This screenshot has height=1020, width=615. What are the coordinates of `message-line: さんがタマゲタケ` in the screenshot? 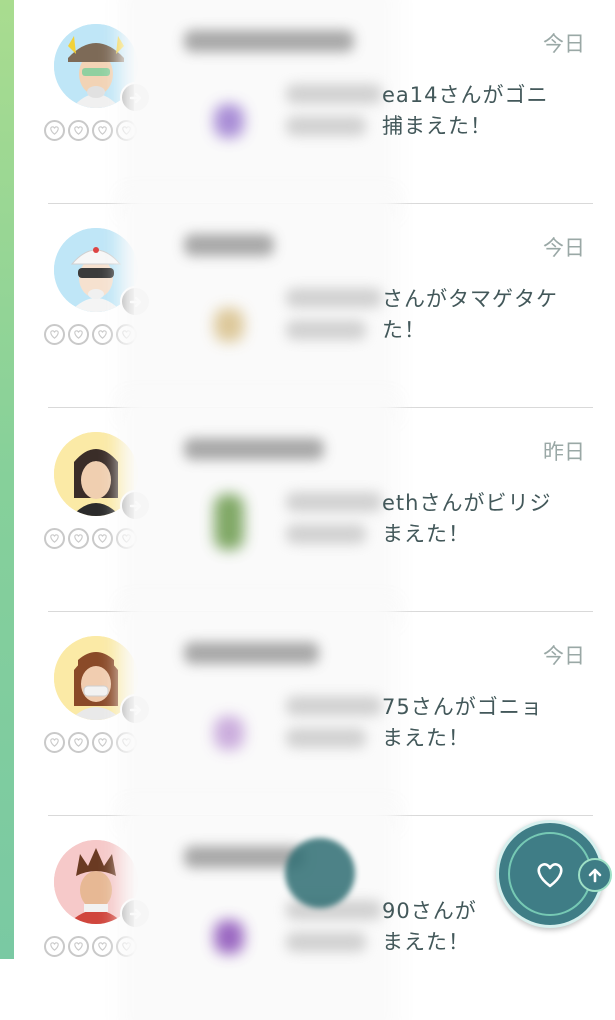 It's located at (470, 299).